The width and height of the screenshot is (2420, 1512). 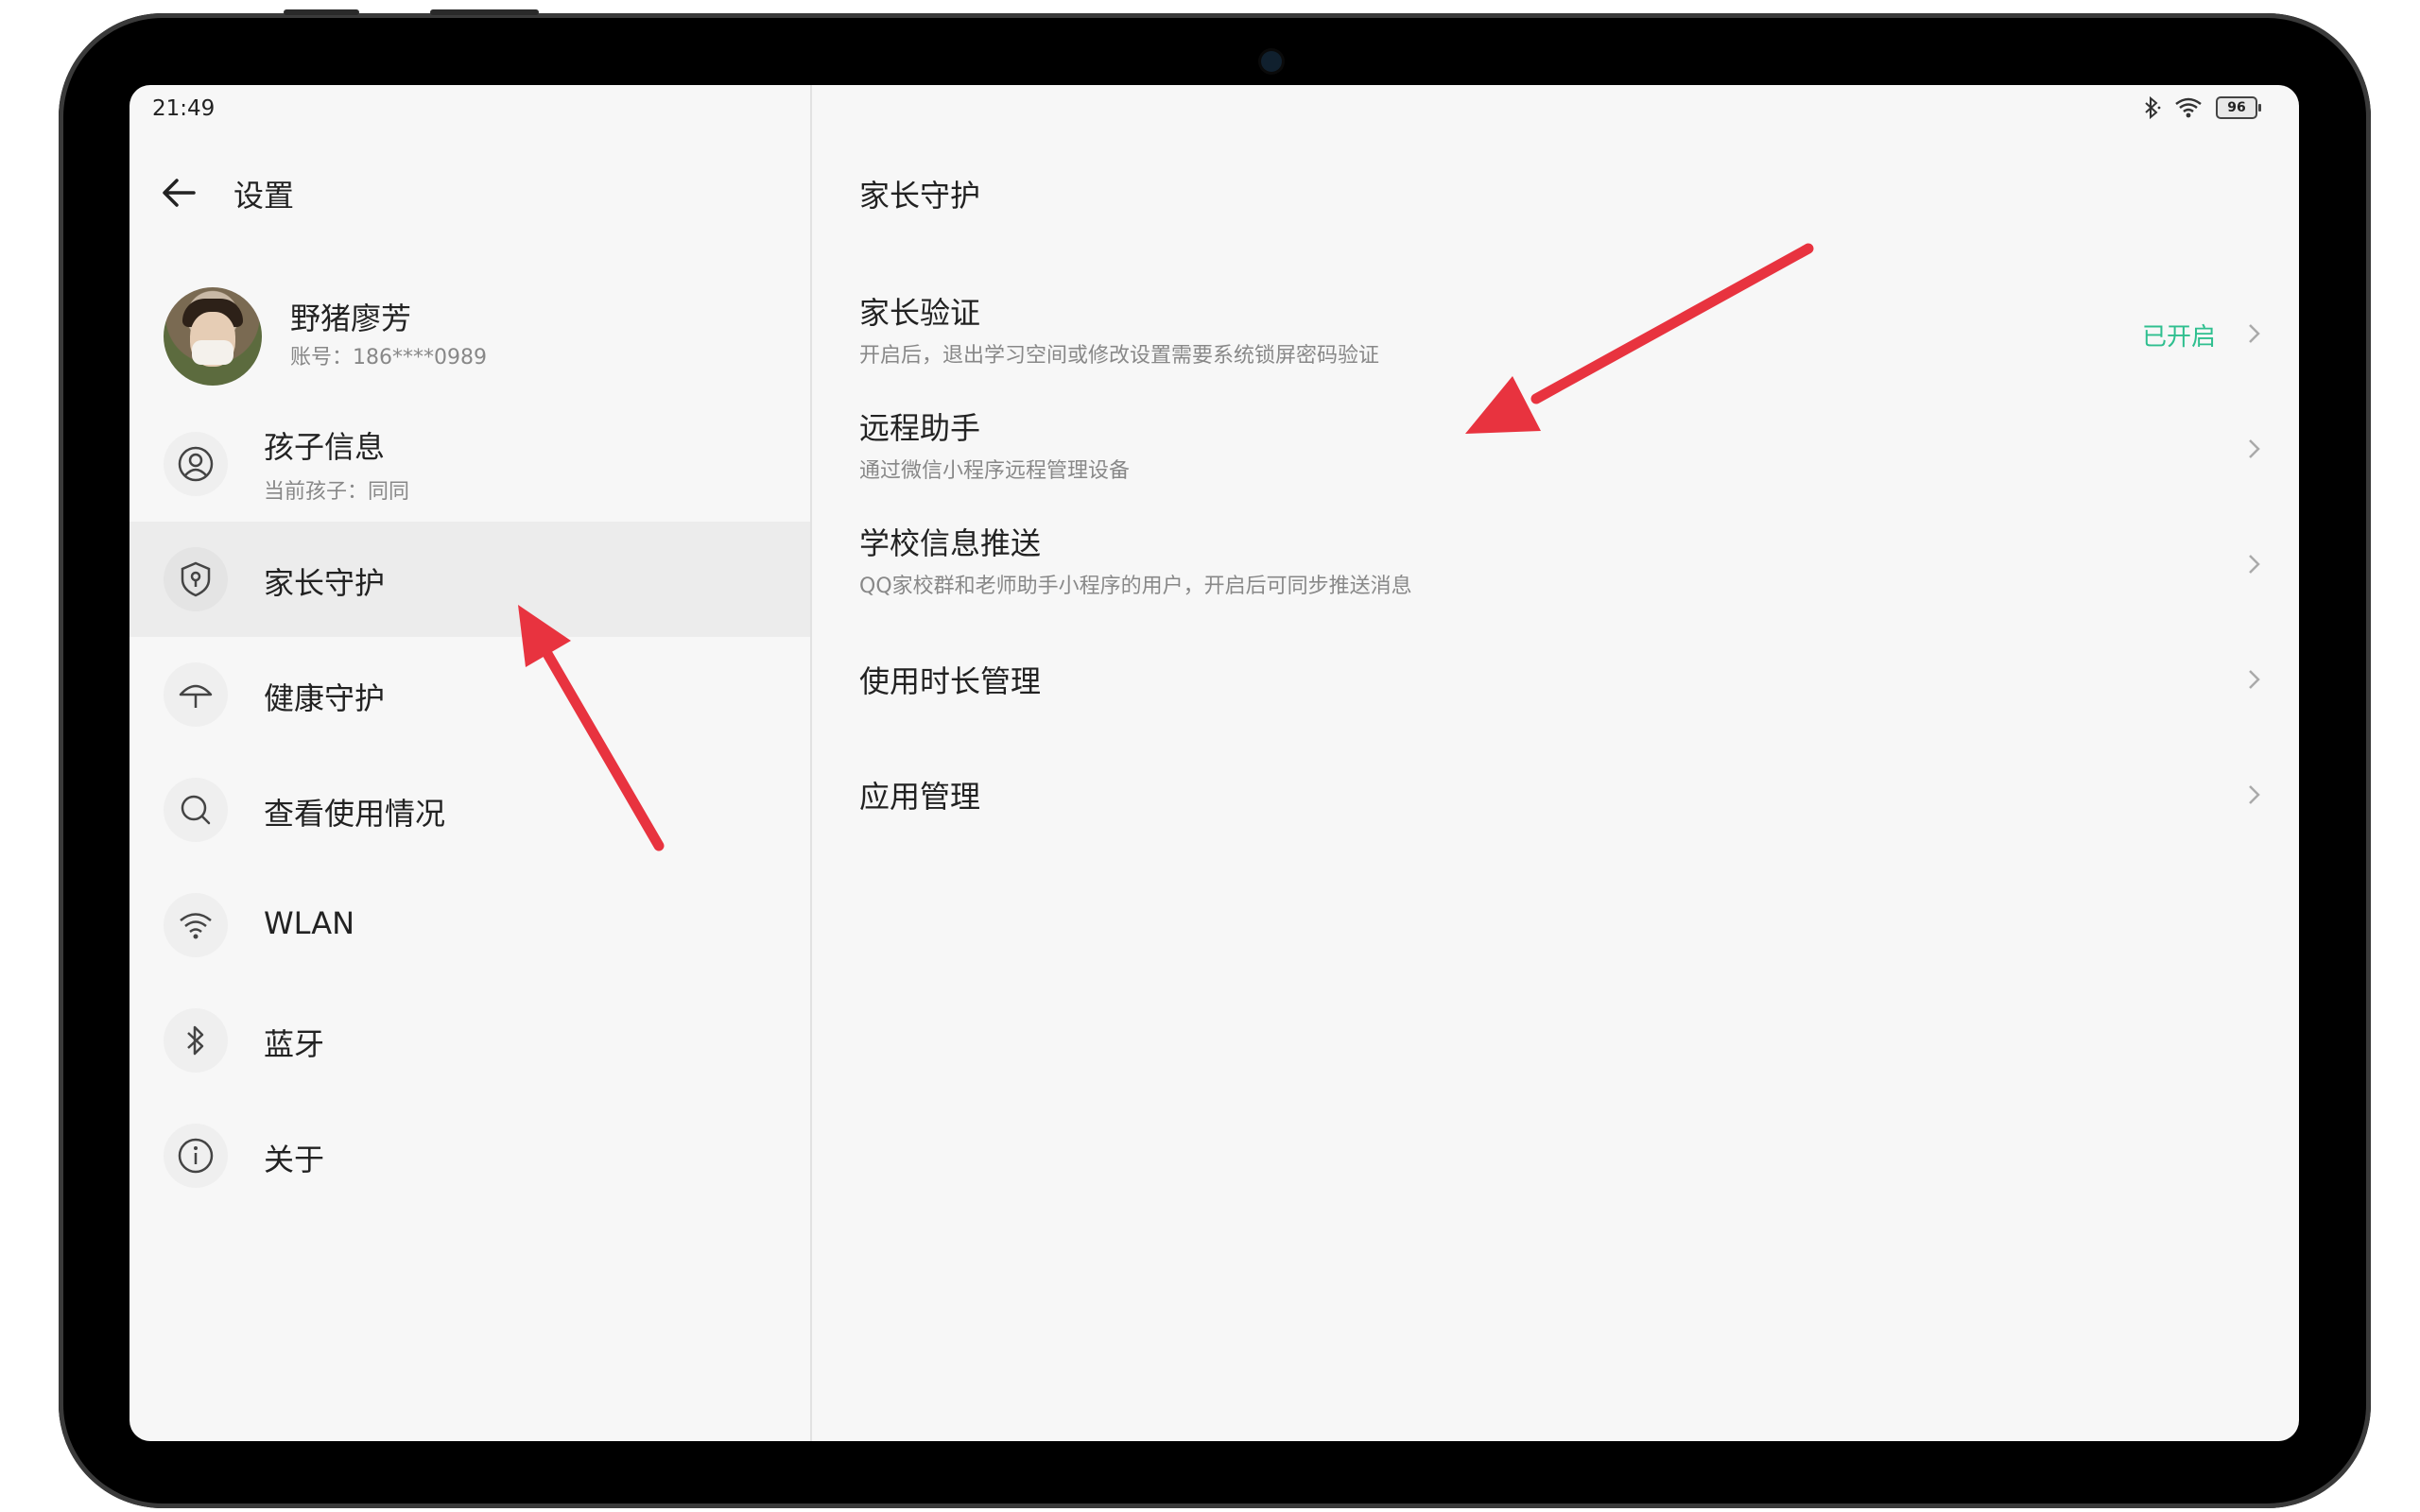 I want to click on sidebar-item-usage: 查看使用情况, so click(x=470, y=810).